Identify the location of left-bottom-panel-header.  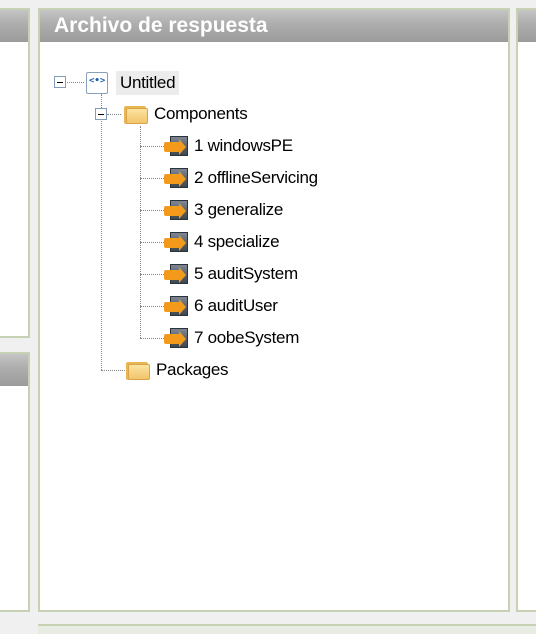
(14, 370).